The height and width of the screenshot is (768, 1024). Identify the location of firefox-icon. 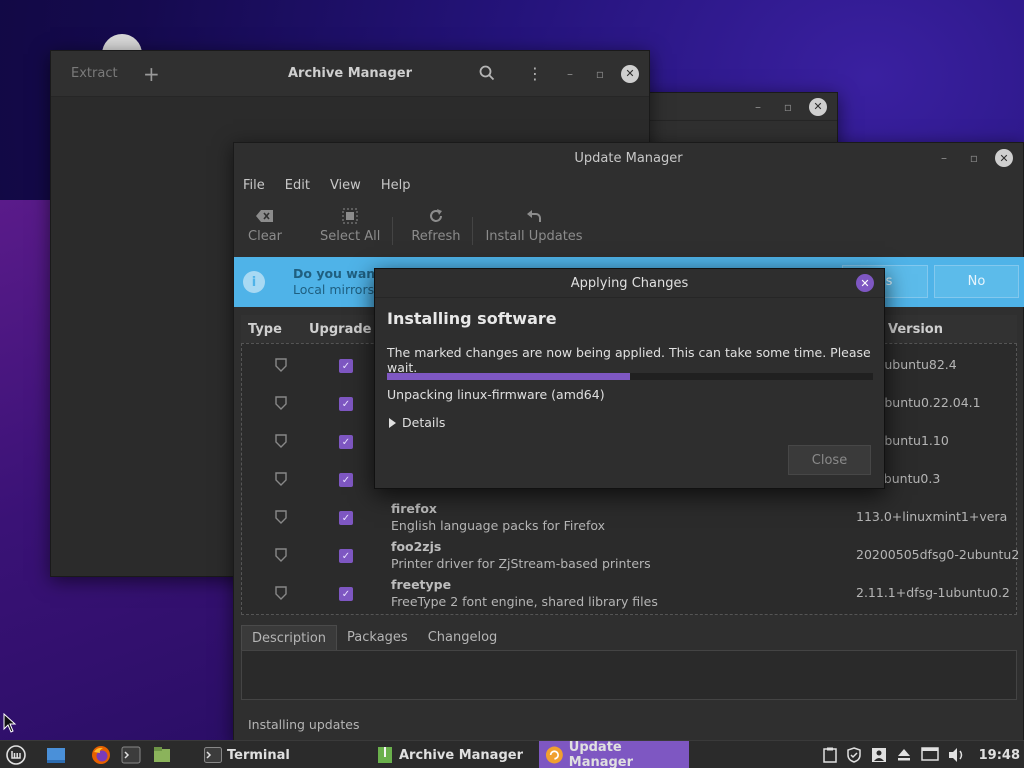
(101, 755).